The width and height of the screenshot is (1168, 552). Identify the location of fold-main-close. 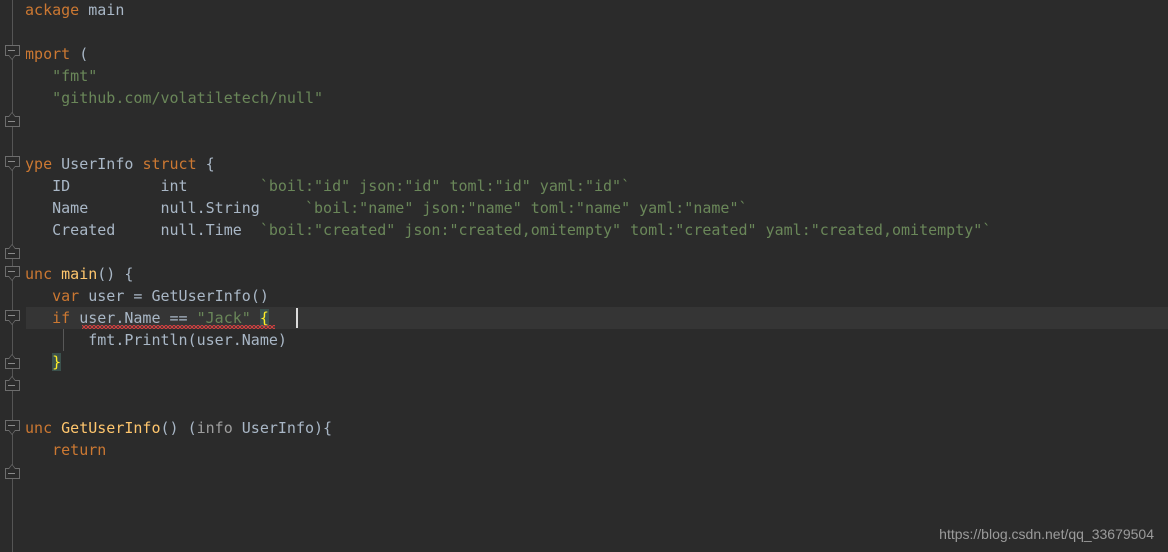
(12, 383).